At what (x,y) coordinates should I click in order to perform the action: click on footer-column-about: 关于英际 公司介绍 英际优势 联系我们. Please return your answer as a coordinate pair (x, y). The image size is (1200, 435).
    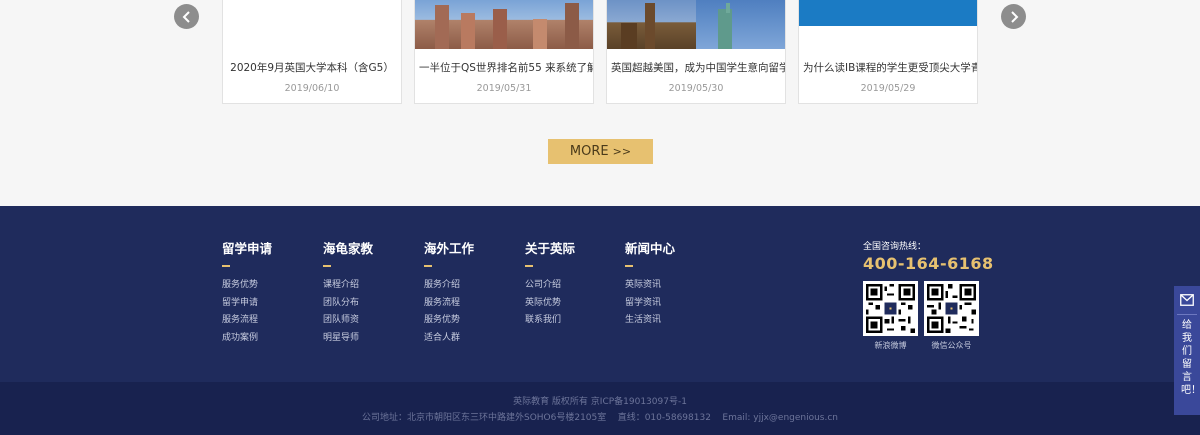
    Looking at the image, I should click on (550, 284).